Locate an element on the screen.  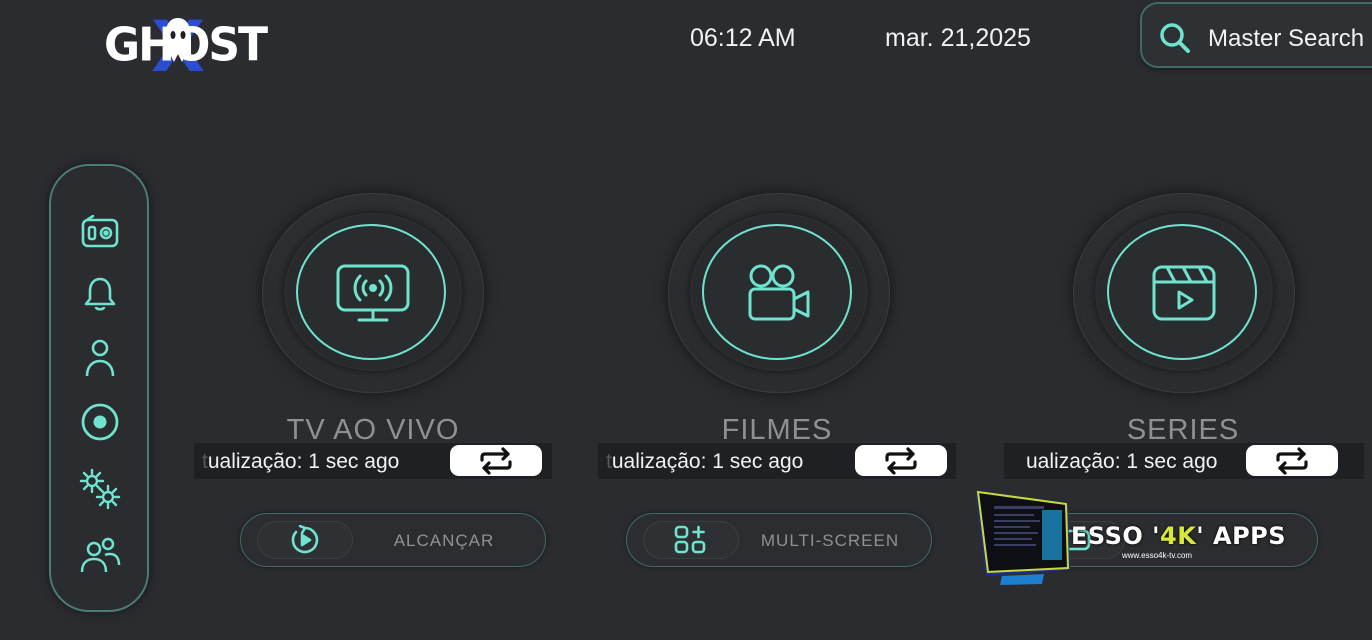
catchup-button: ALCANÇAR is located at coordinates (393, 540).